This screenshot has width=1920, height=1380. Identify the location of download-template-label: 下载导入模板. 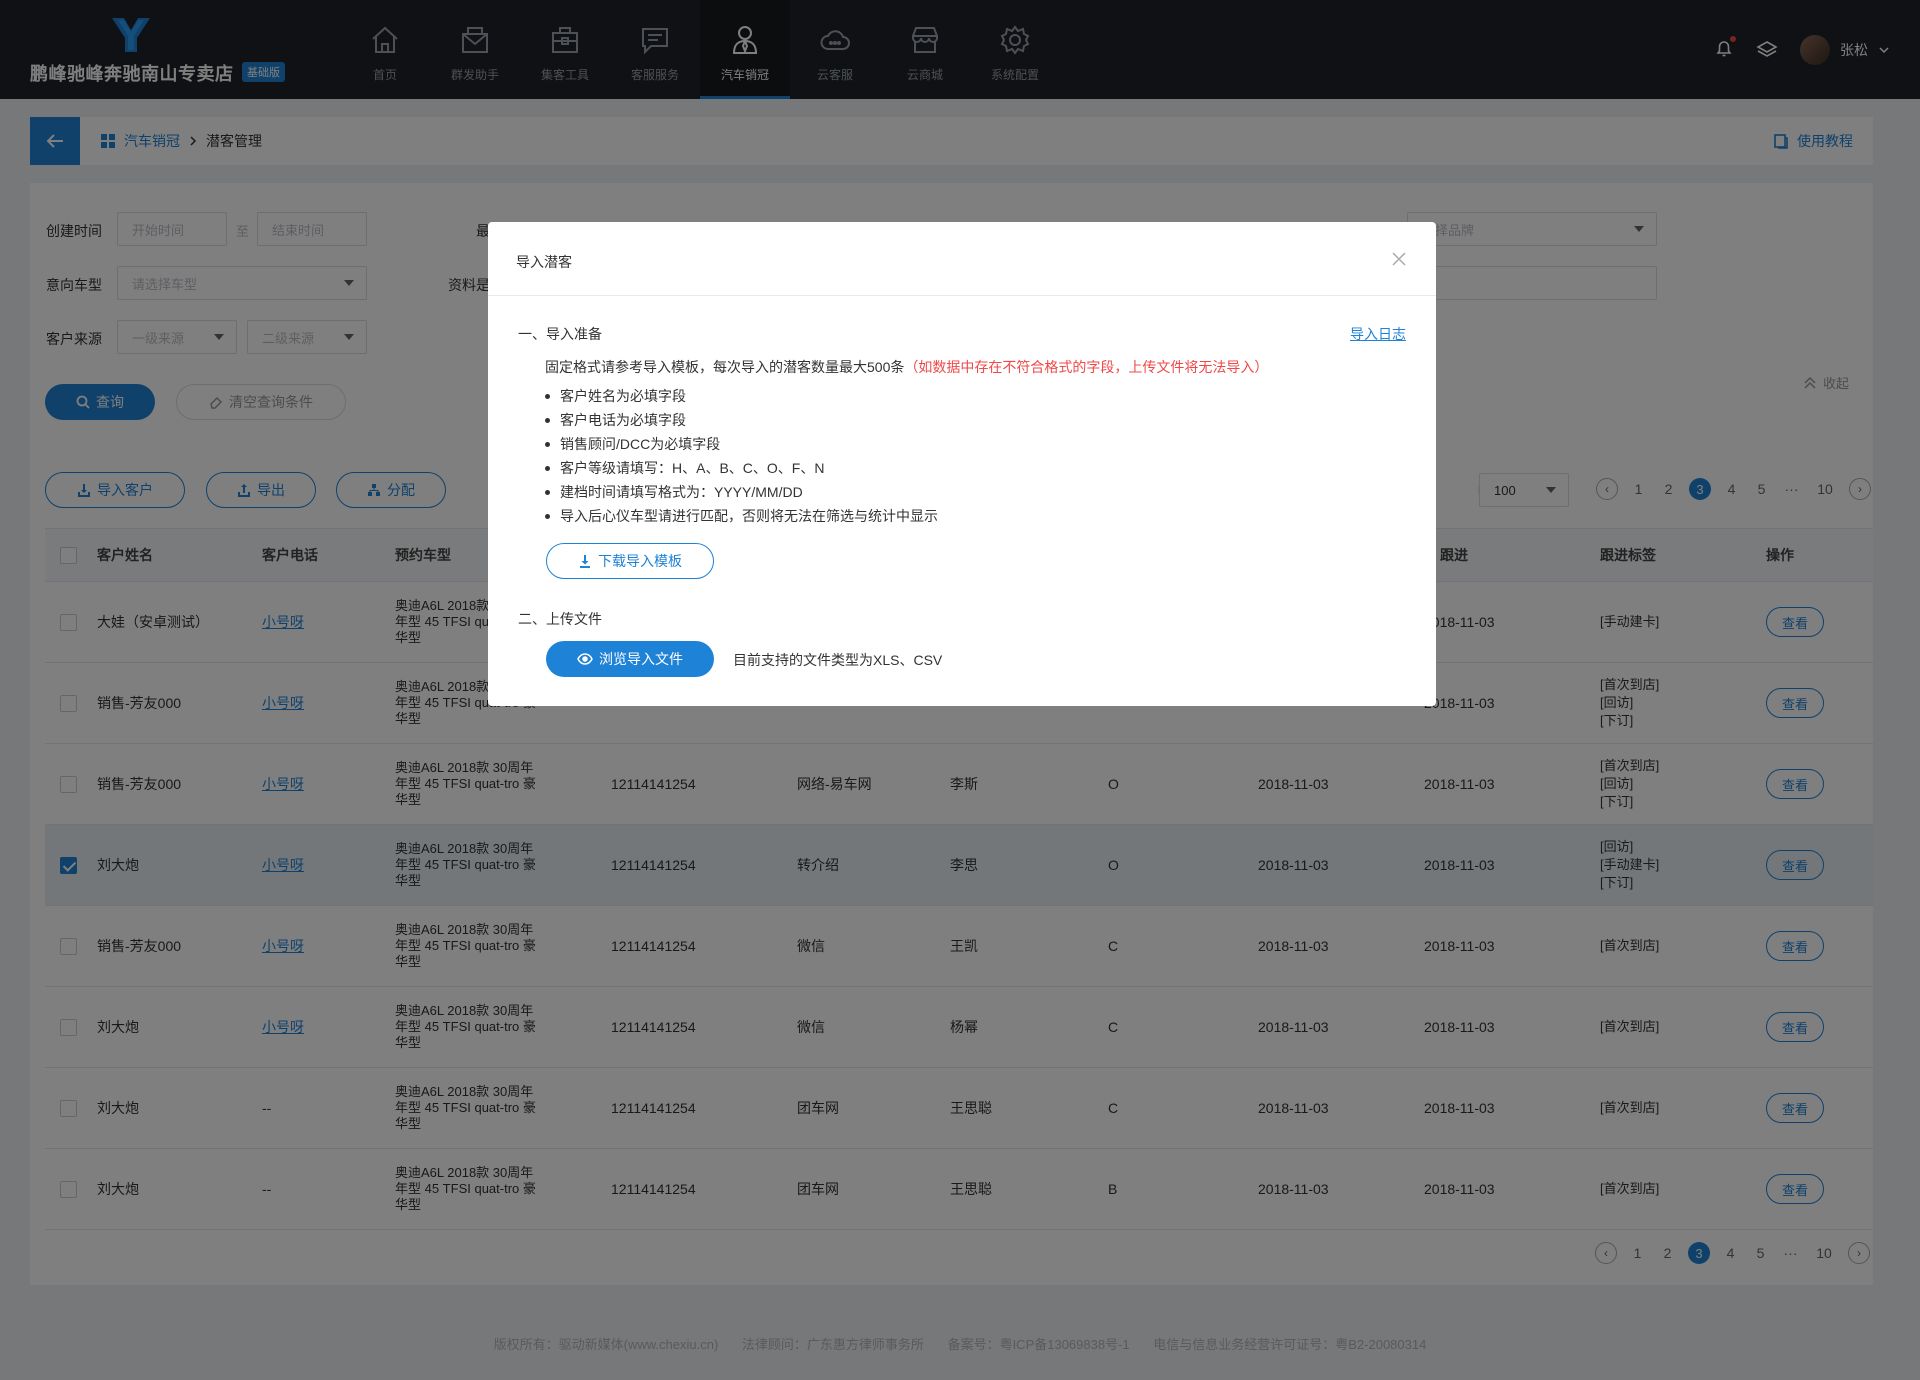
(640, 561).